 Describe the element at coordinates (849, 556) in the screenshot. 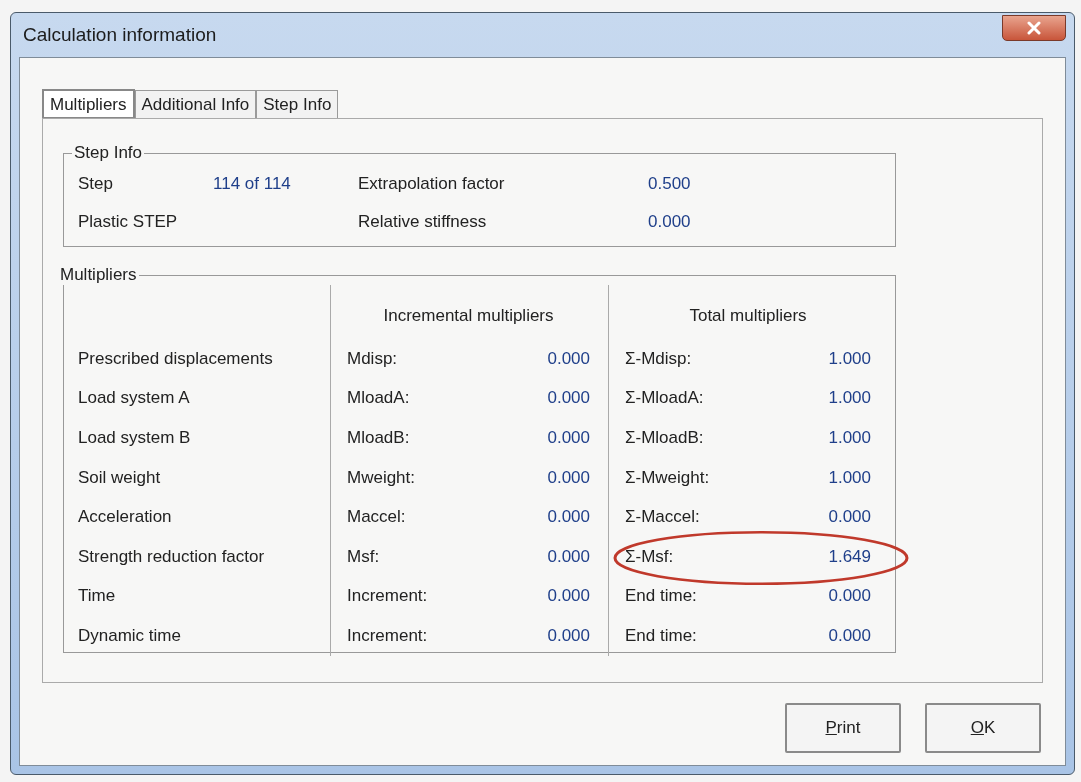

I see `multiplier-value: 1.649` at that location.